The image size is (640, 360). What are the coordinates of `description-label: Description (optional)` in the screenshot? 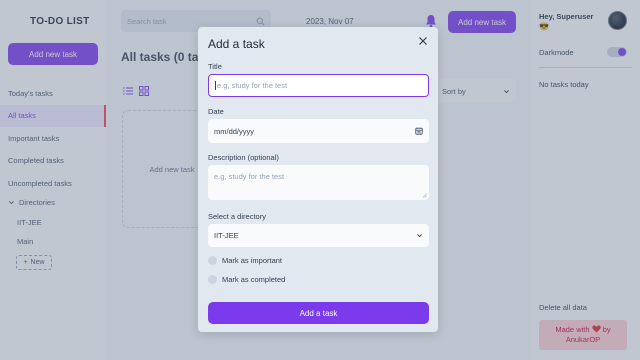 It's located at (243, 157).